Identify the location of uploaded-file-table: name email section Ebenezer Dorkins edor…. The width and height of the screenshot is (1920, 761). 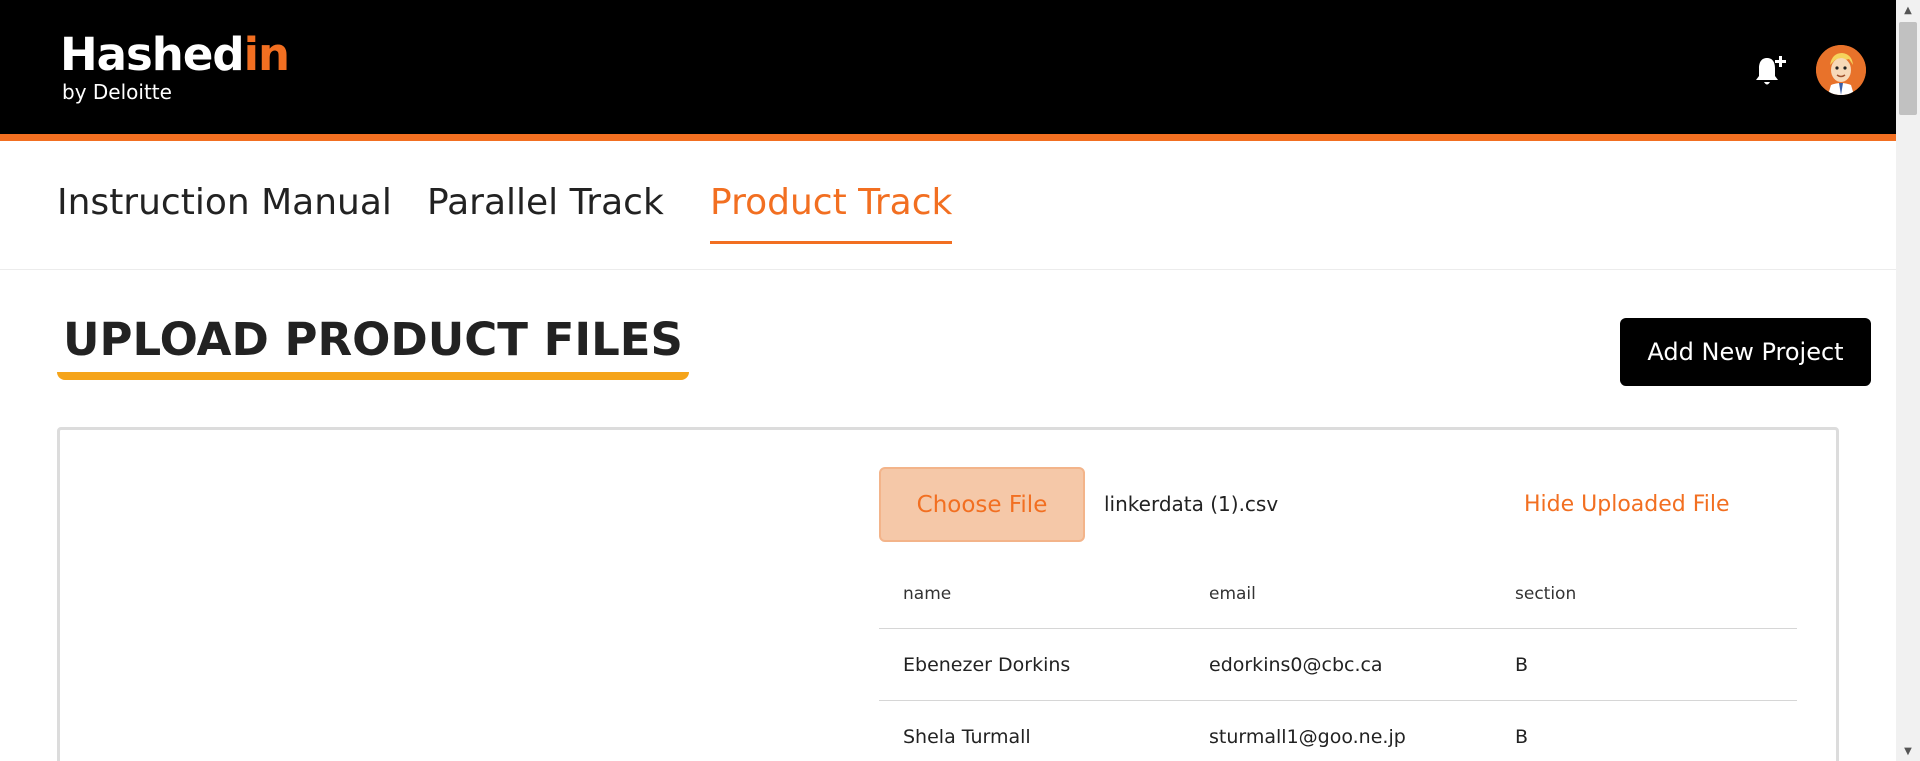
(1338, 660).